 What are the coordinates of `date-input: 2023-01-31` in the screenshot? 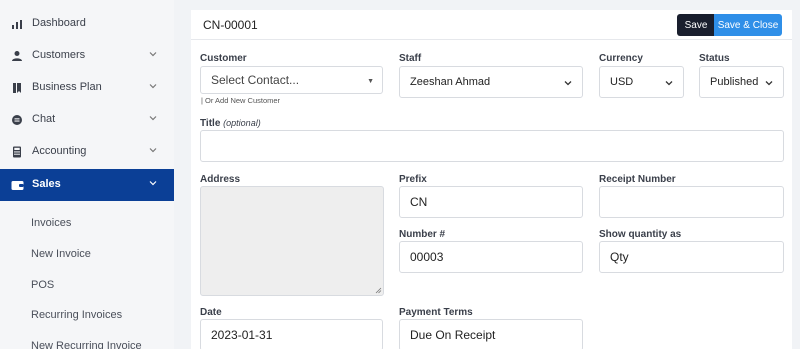 It's located at (291, 334).